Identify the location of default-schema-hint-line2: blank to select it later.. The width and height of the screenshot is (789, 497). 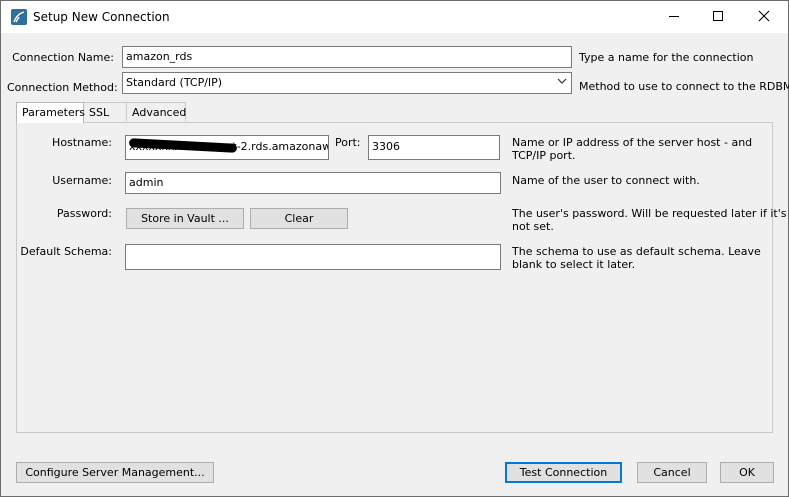
(574, 264).